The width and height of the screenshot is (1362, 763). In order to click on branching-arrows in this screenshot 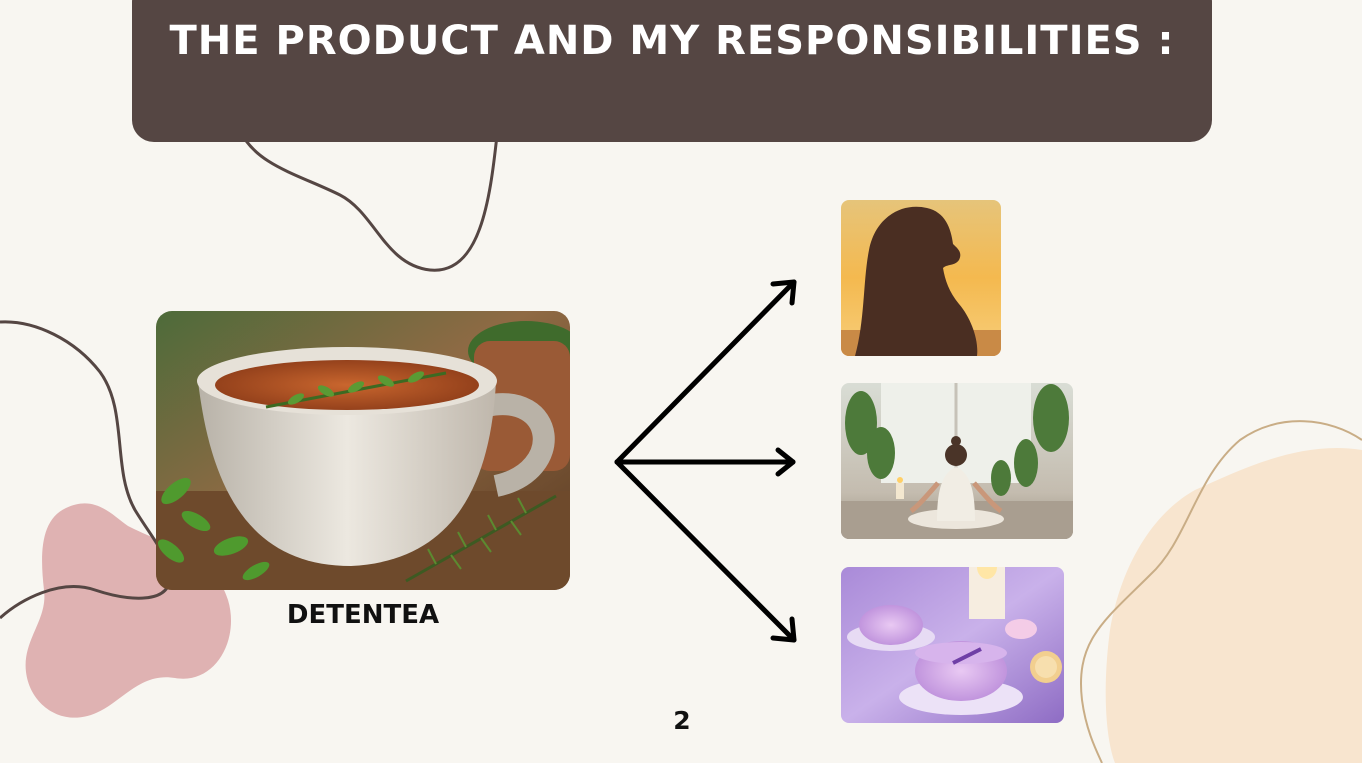, I will do `click(705, 461)`.